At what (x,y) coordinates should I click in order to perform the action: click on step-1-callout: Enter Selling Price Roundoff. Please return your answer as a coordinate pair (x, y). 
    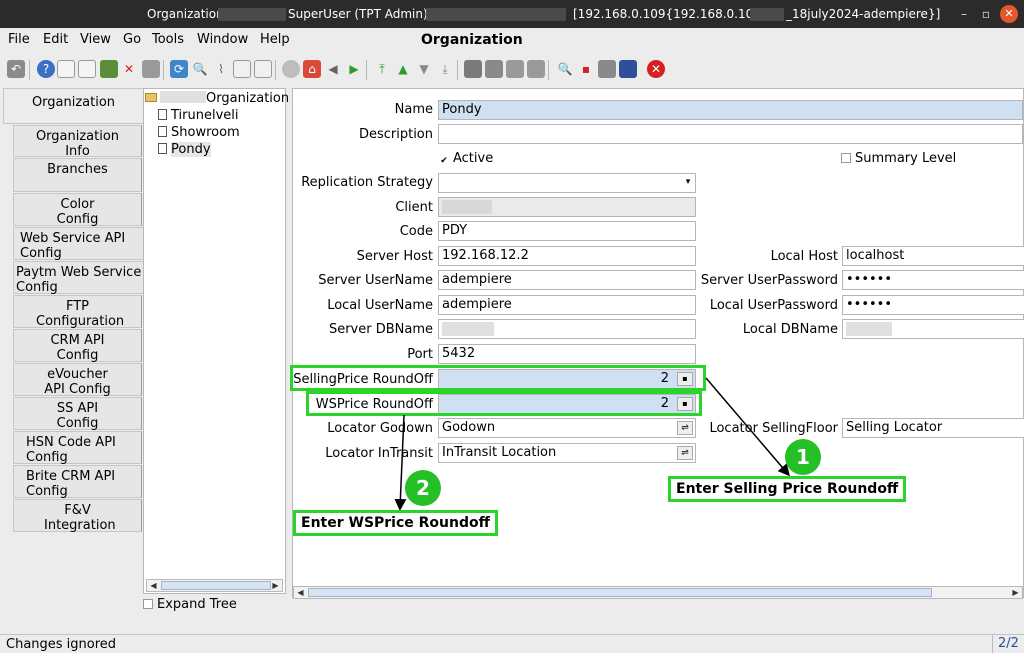
    Looking at the image, I should click on (787, 489).